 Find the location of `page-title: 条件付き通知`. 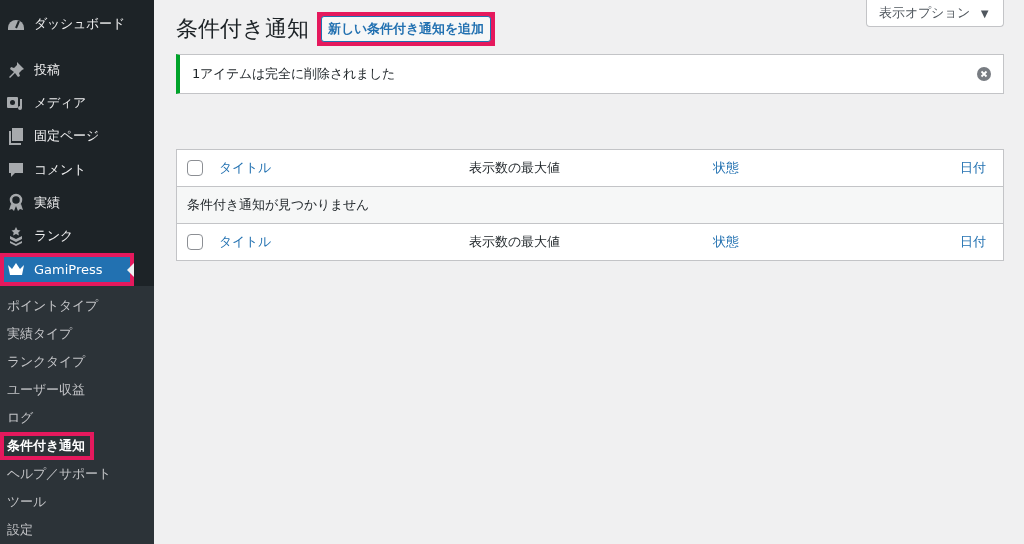

page-title: 条件付き通知 is located at coordinates (242, 29).